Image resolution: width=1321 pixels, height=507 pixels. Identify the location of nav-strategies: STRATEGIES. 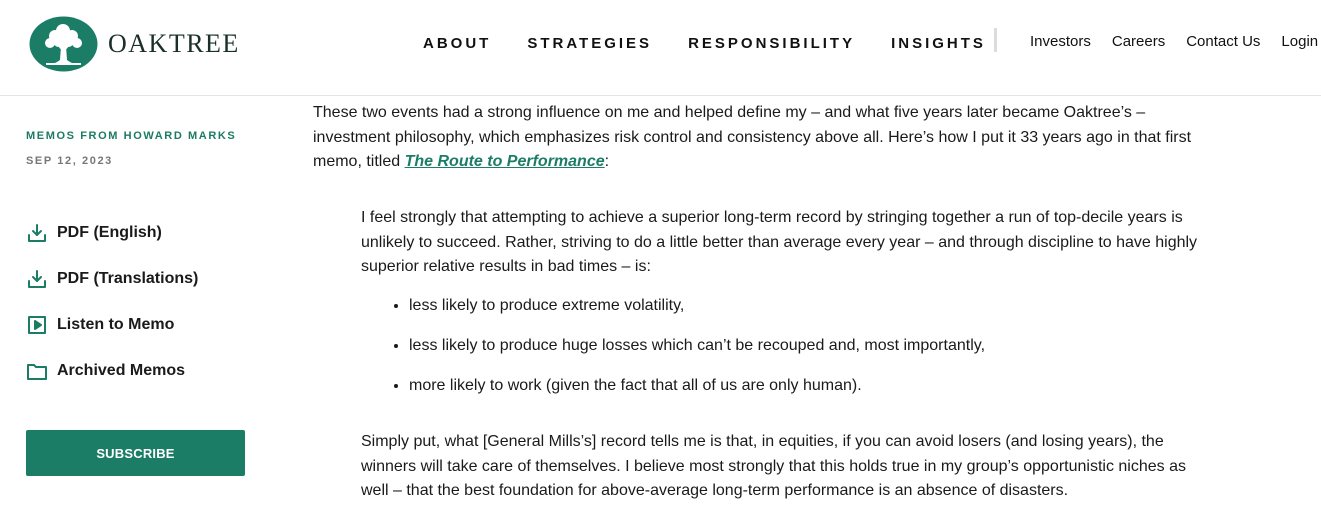
(589, 44).